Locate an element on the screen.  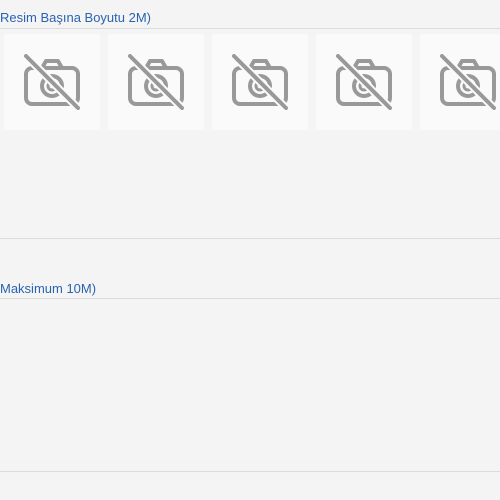
images-section-divider is located at coordinates (250, 28).